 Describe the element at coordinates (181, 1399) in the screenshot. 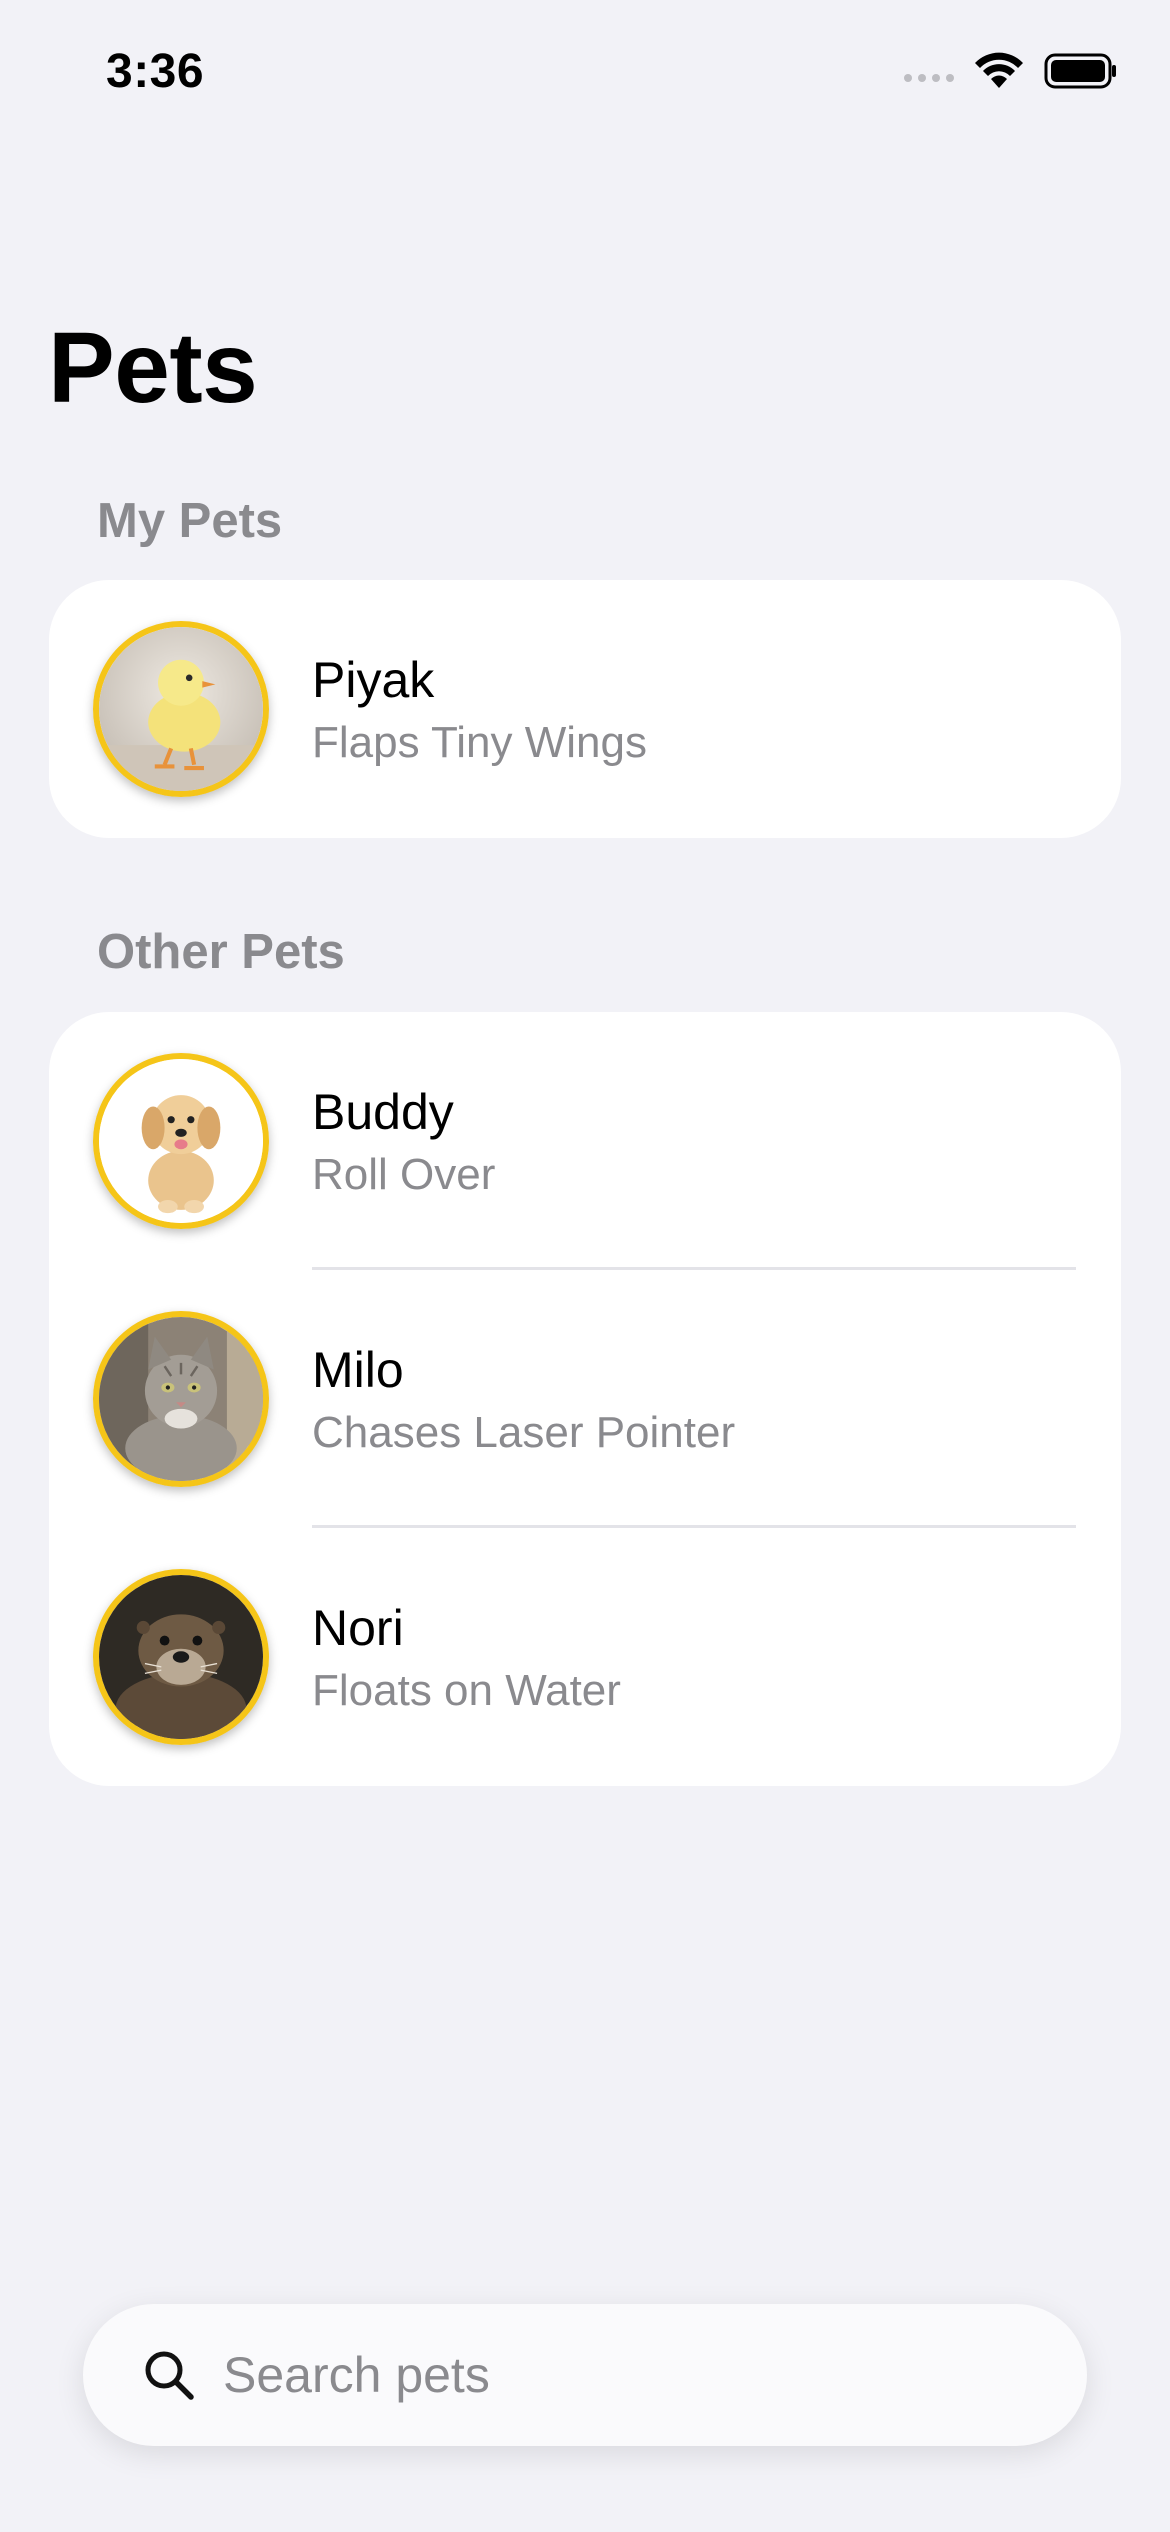

I see `cat-avatar-icon` at that location.